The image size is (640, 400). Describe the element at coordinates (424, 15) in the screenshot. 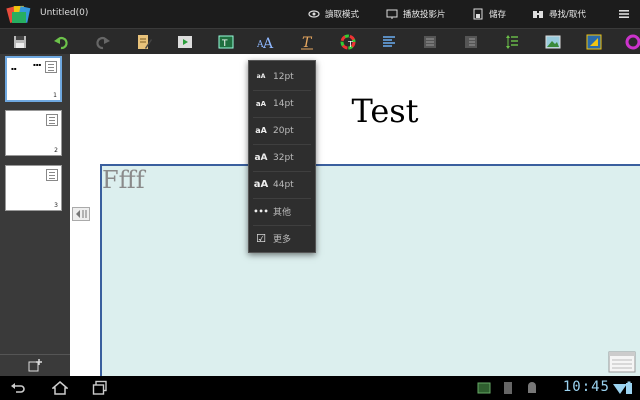

I see `play-slides-label: 播放投影片` at that location.